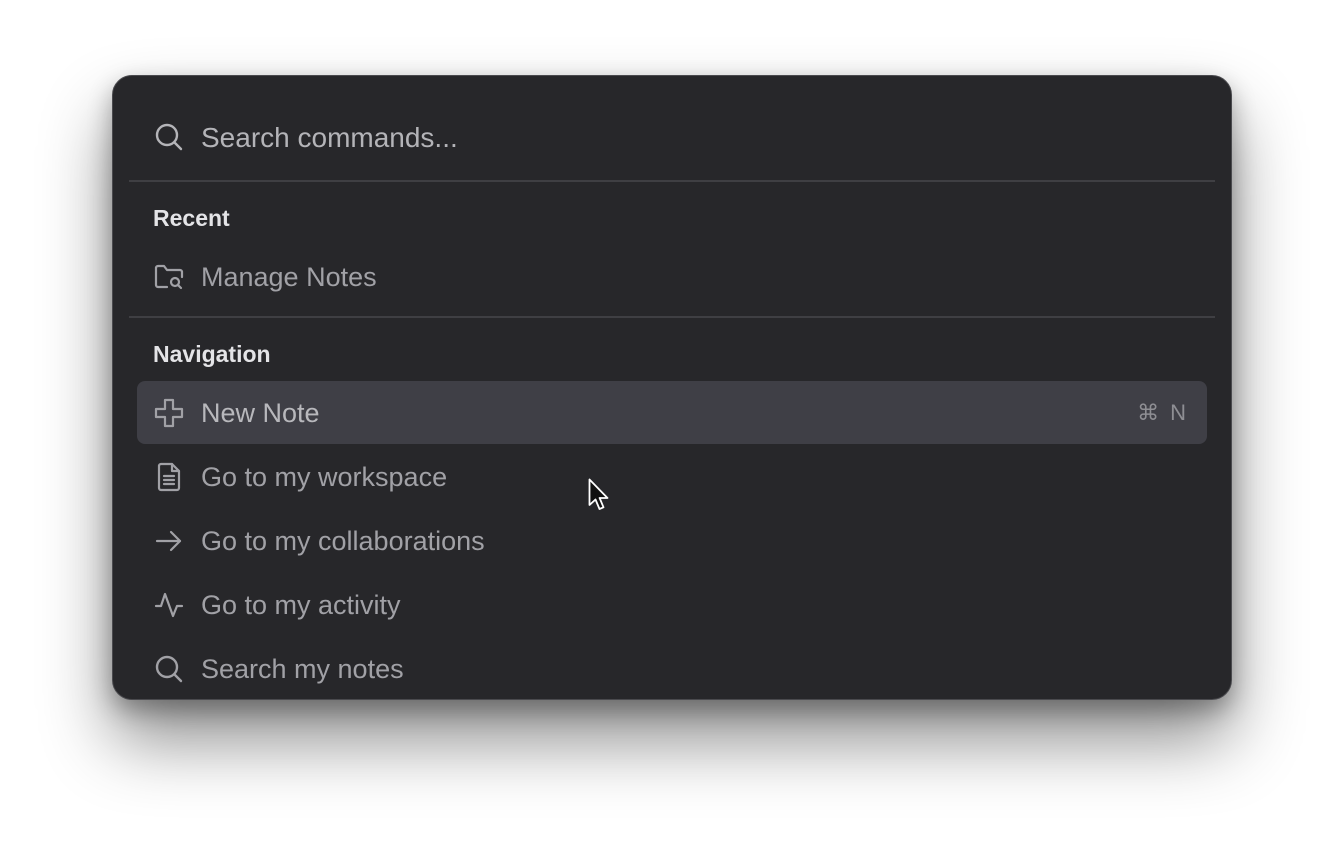  I want to click on command-item-go-to-workspace: Go to my workspace, so click(672, 476).